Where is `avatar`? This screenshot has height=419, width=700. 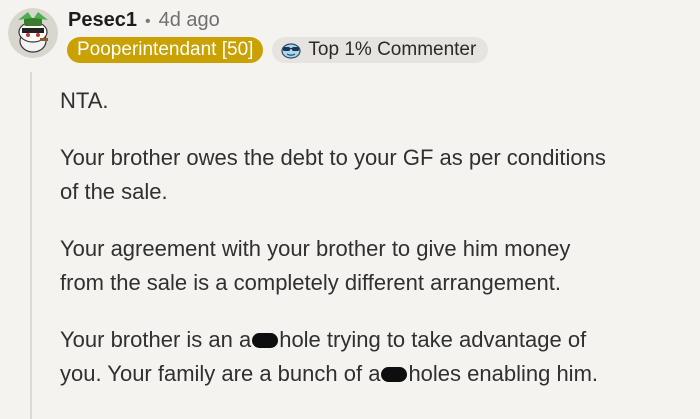
avatar is located at coordinates (33, 33).